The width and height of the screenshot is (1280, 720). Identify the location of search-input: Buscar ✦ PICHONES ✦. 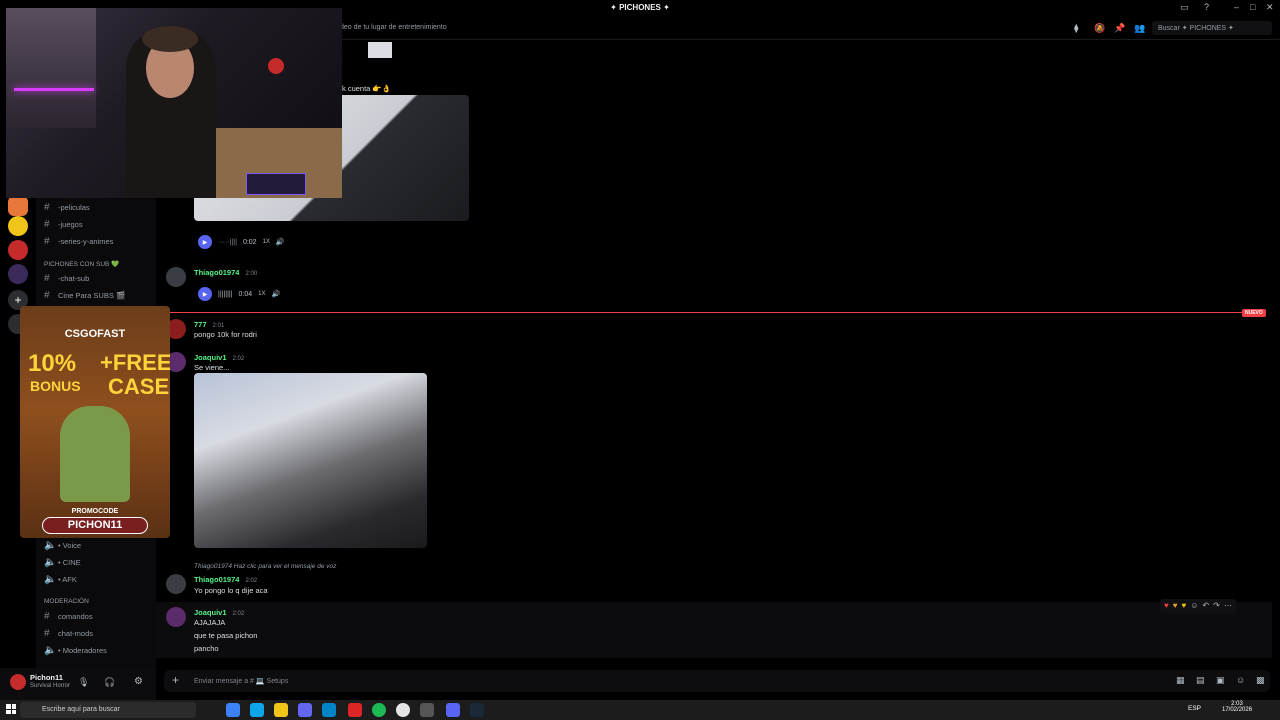
(1212, 28).